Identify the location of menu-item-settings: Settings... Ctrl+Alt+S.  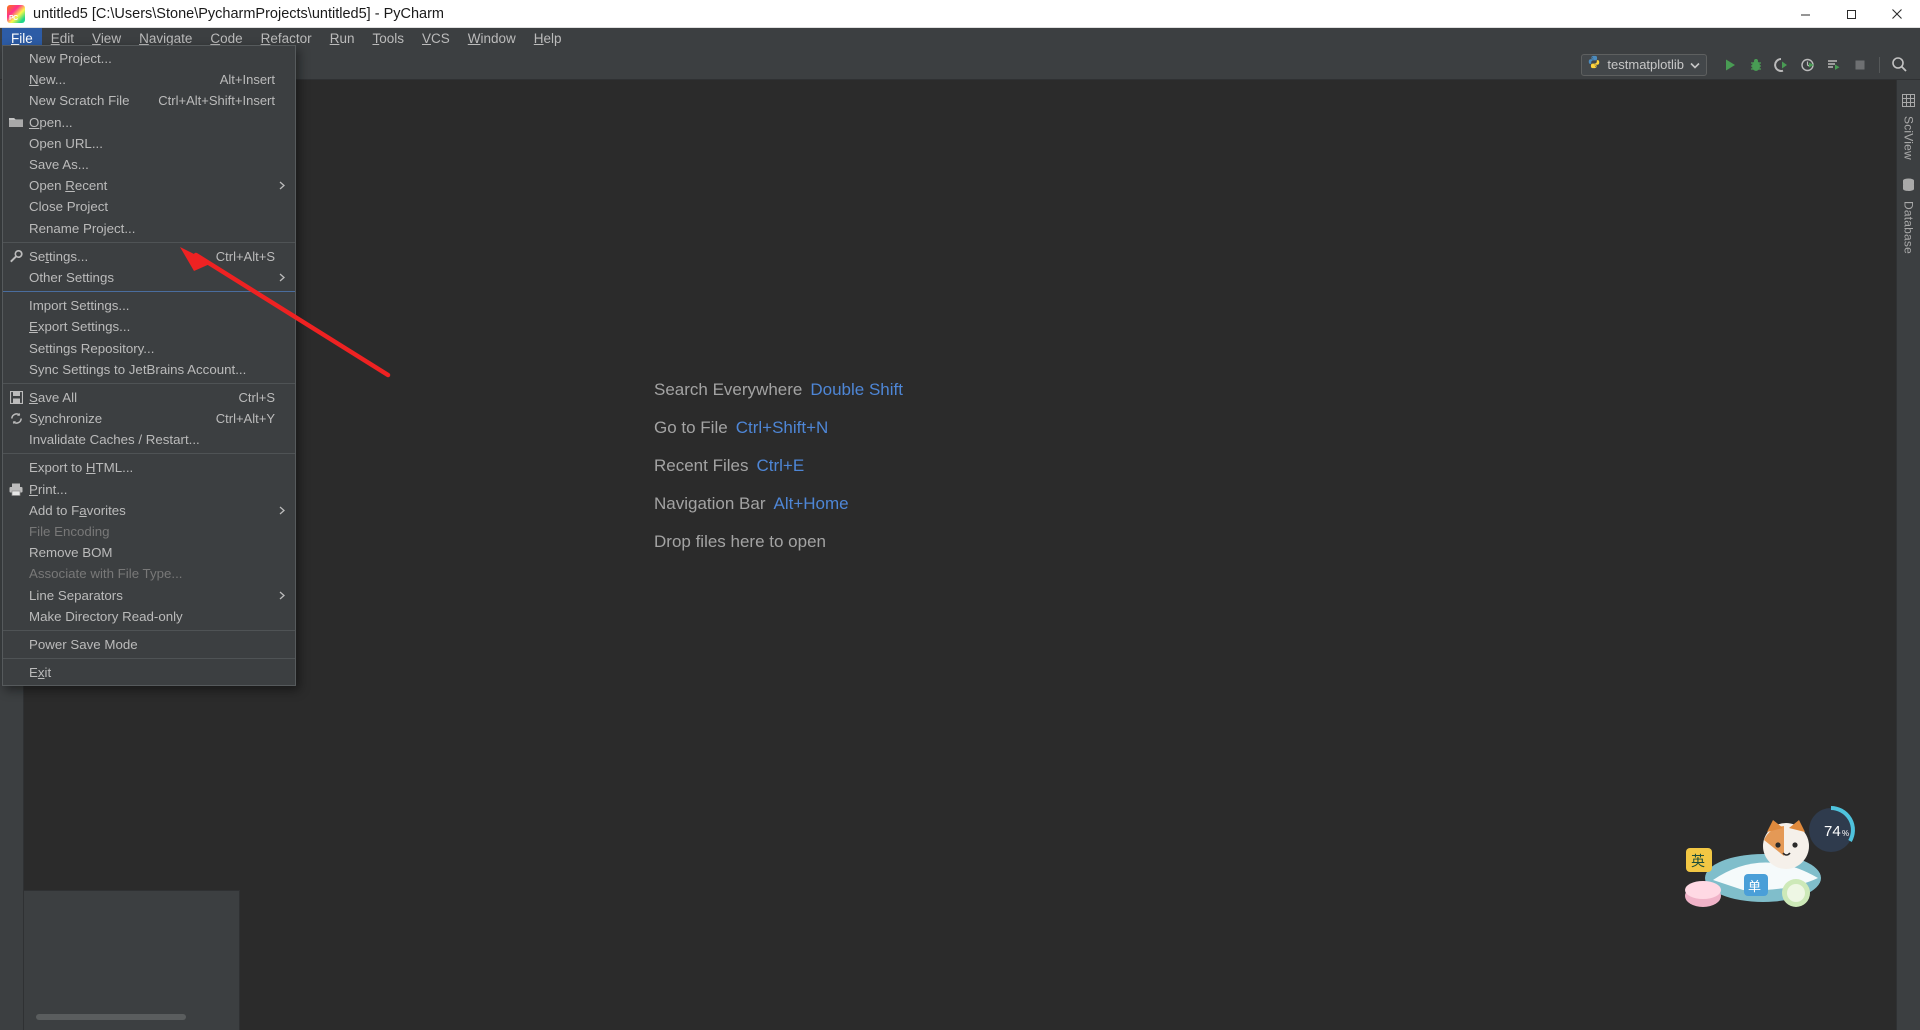
(149, 256).